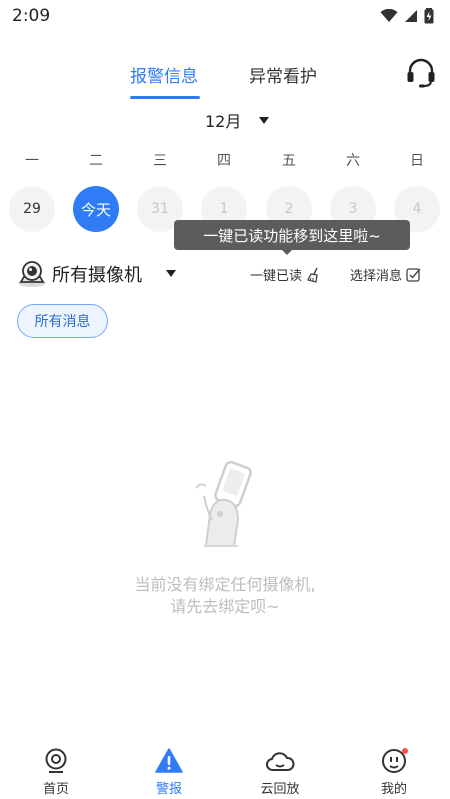 Image resolution: width=450 pixels, height=799 pixels. What do you see at coordinates (225, 273) in the screenshot?
I see `camera-filter-row: 所有摄像机 一键已读 选择消息` at bounding box center [225, 273].